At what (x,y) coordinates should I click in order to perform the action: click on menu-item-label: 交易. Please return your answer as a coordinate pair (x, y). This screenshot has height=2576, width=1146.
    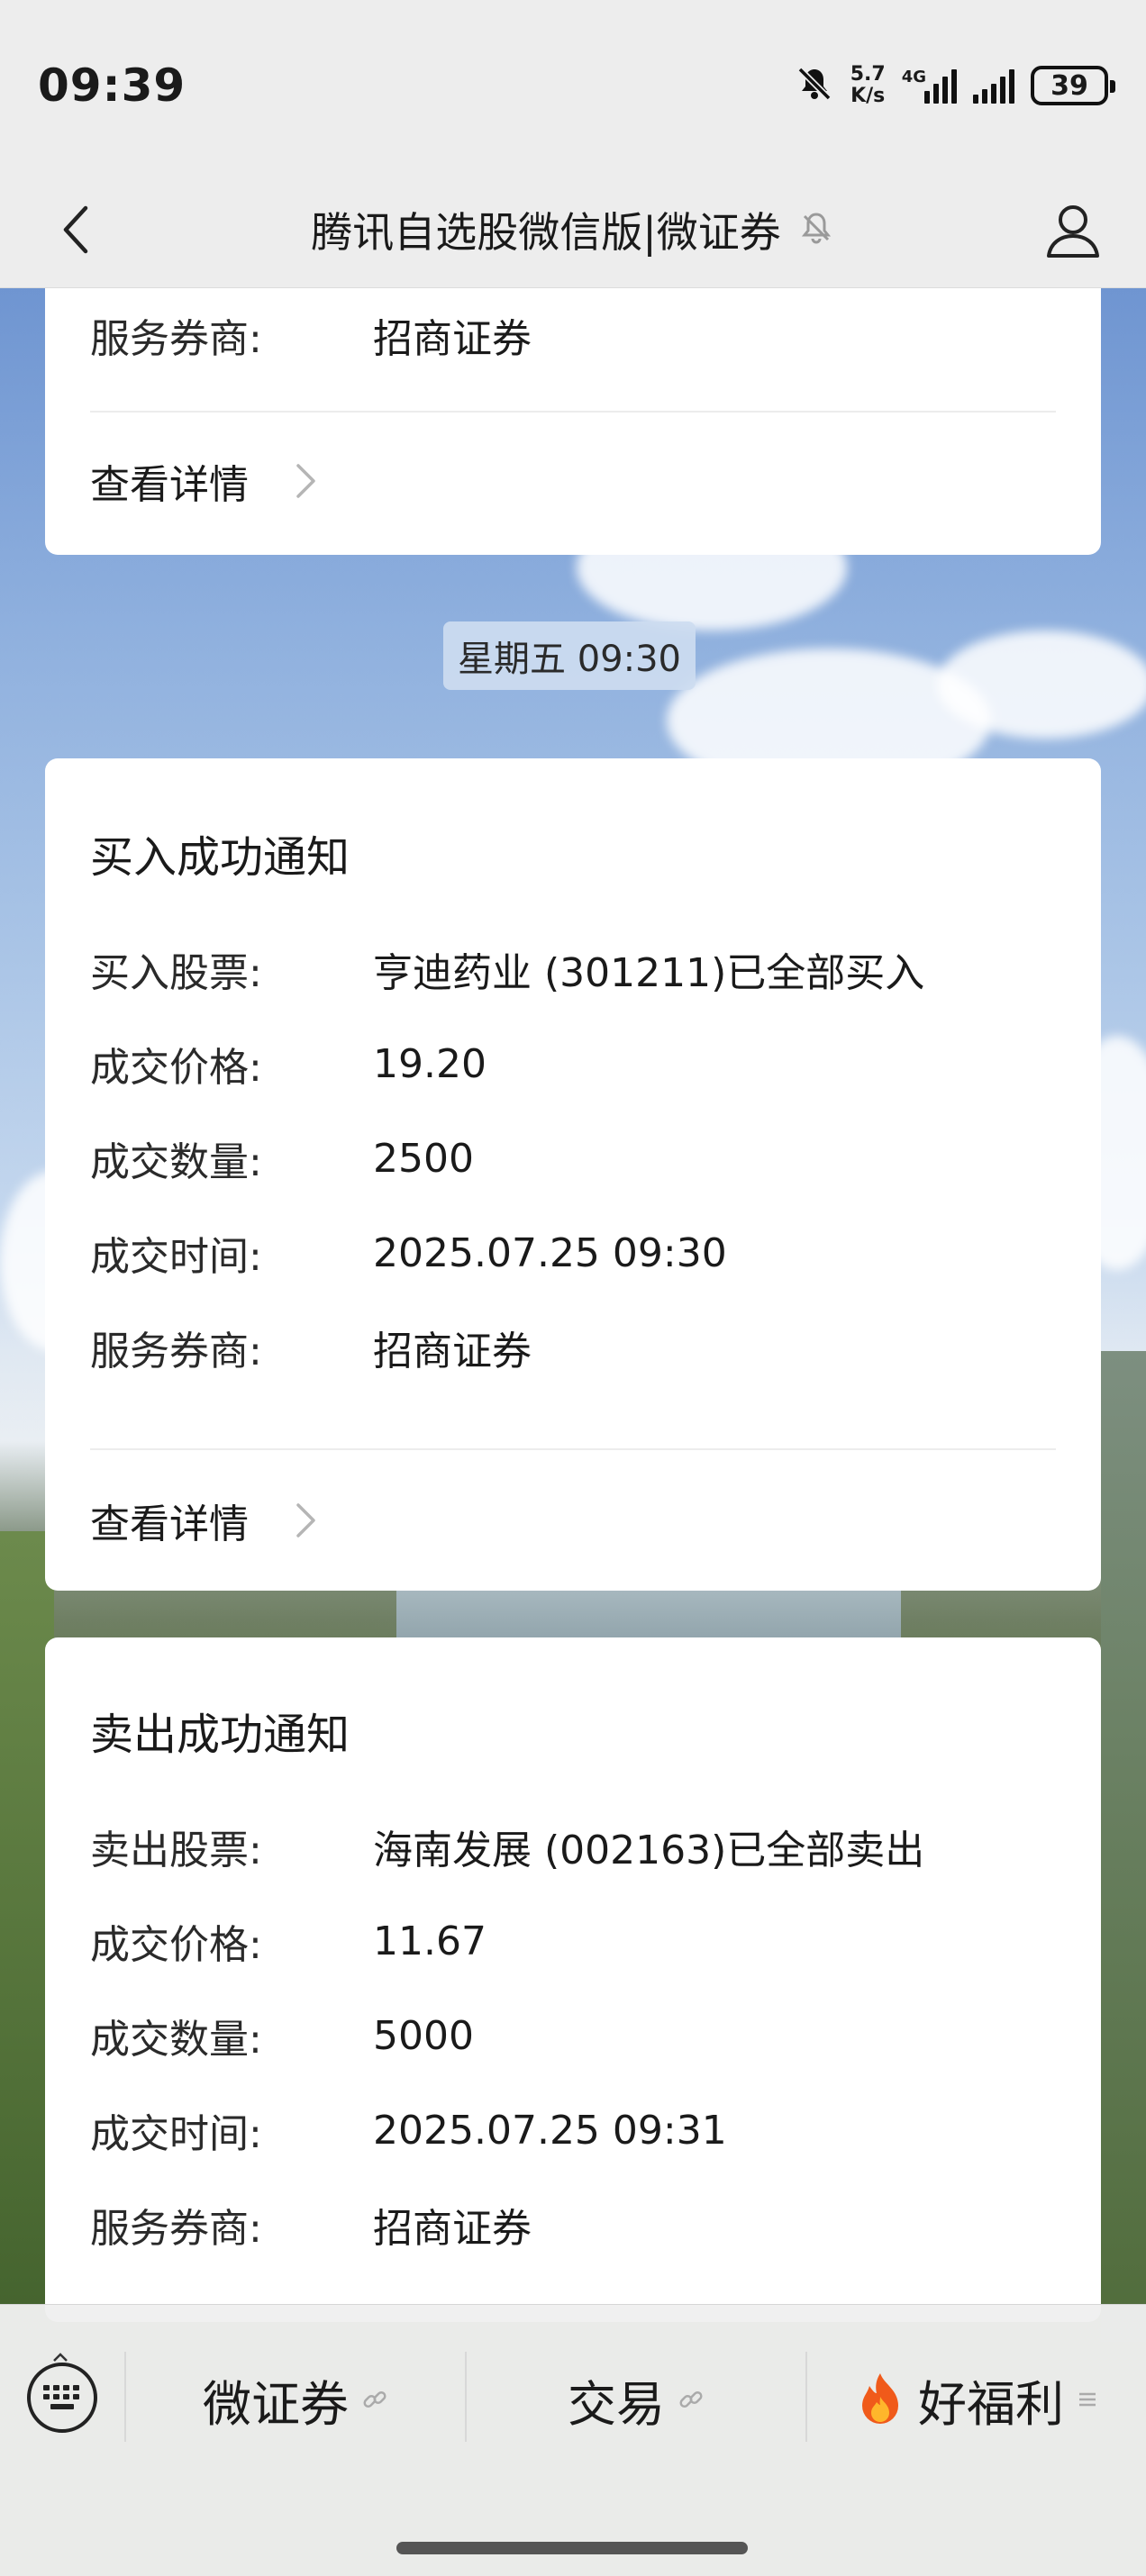
    Looking at the image, I should click on (616, 2404).